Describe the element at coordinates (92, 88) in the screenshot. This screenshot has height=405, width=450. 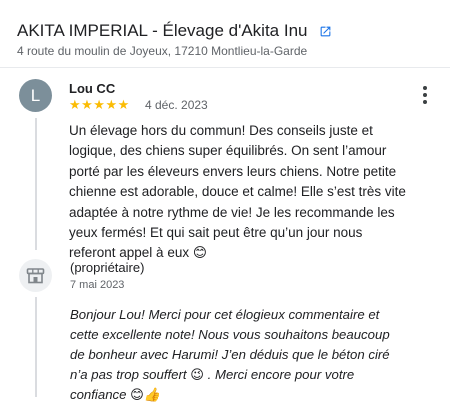
I see `reviewer-name: Lou CC` at that location.